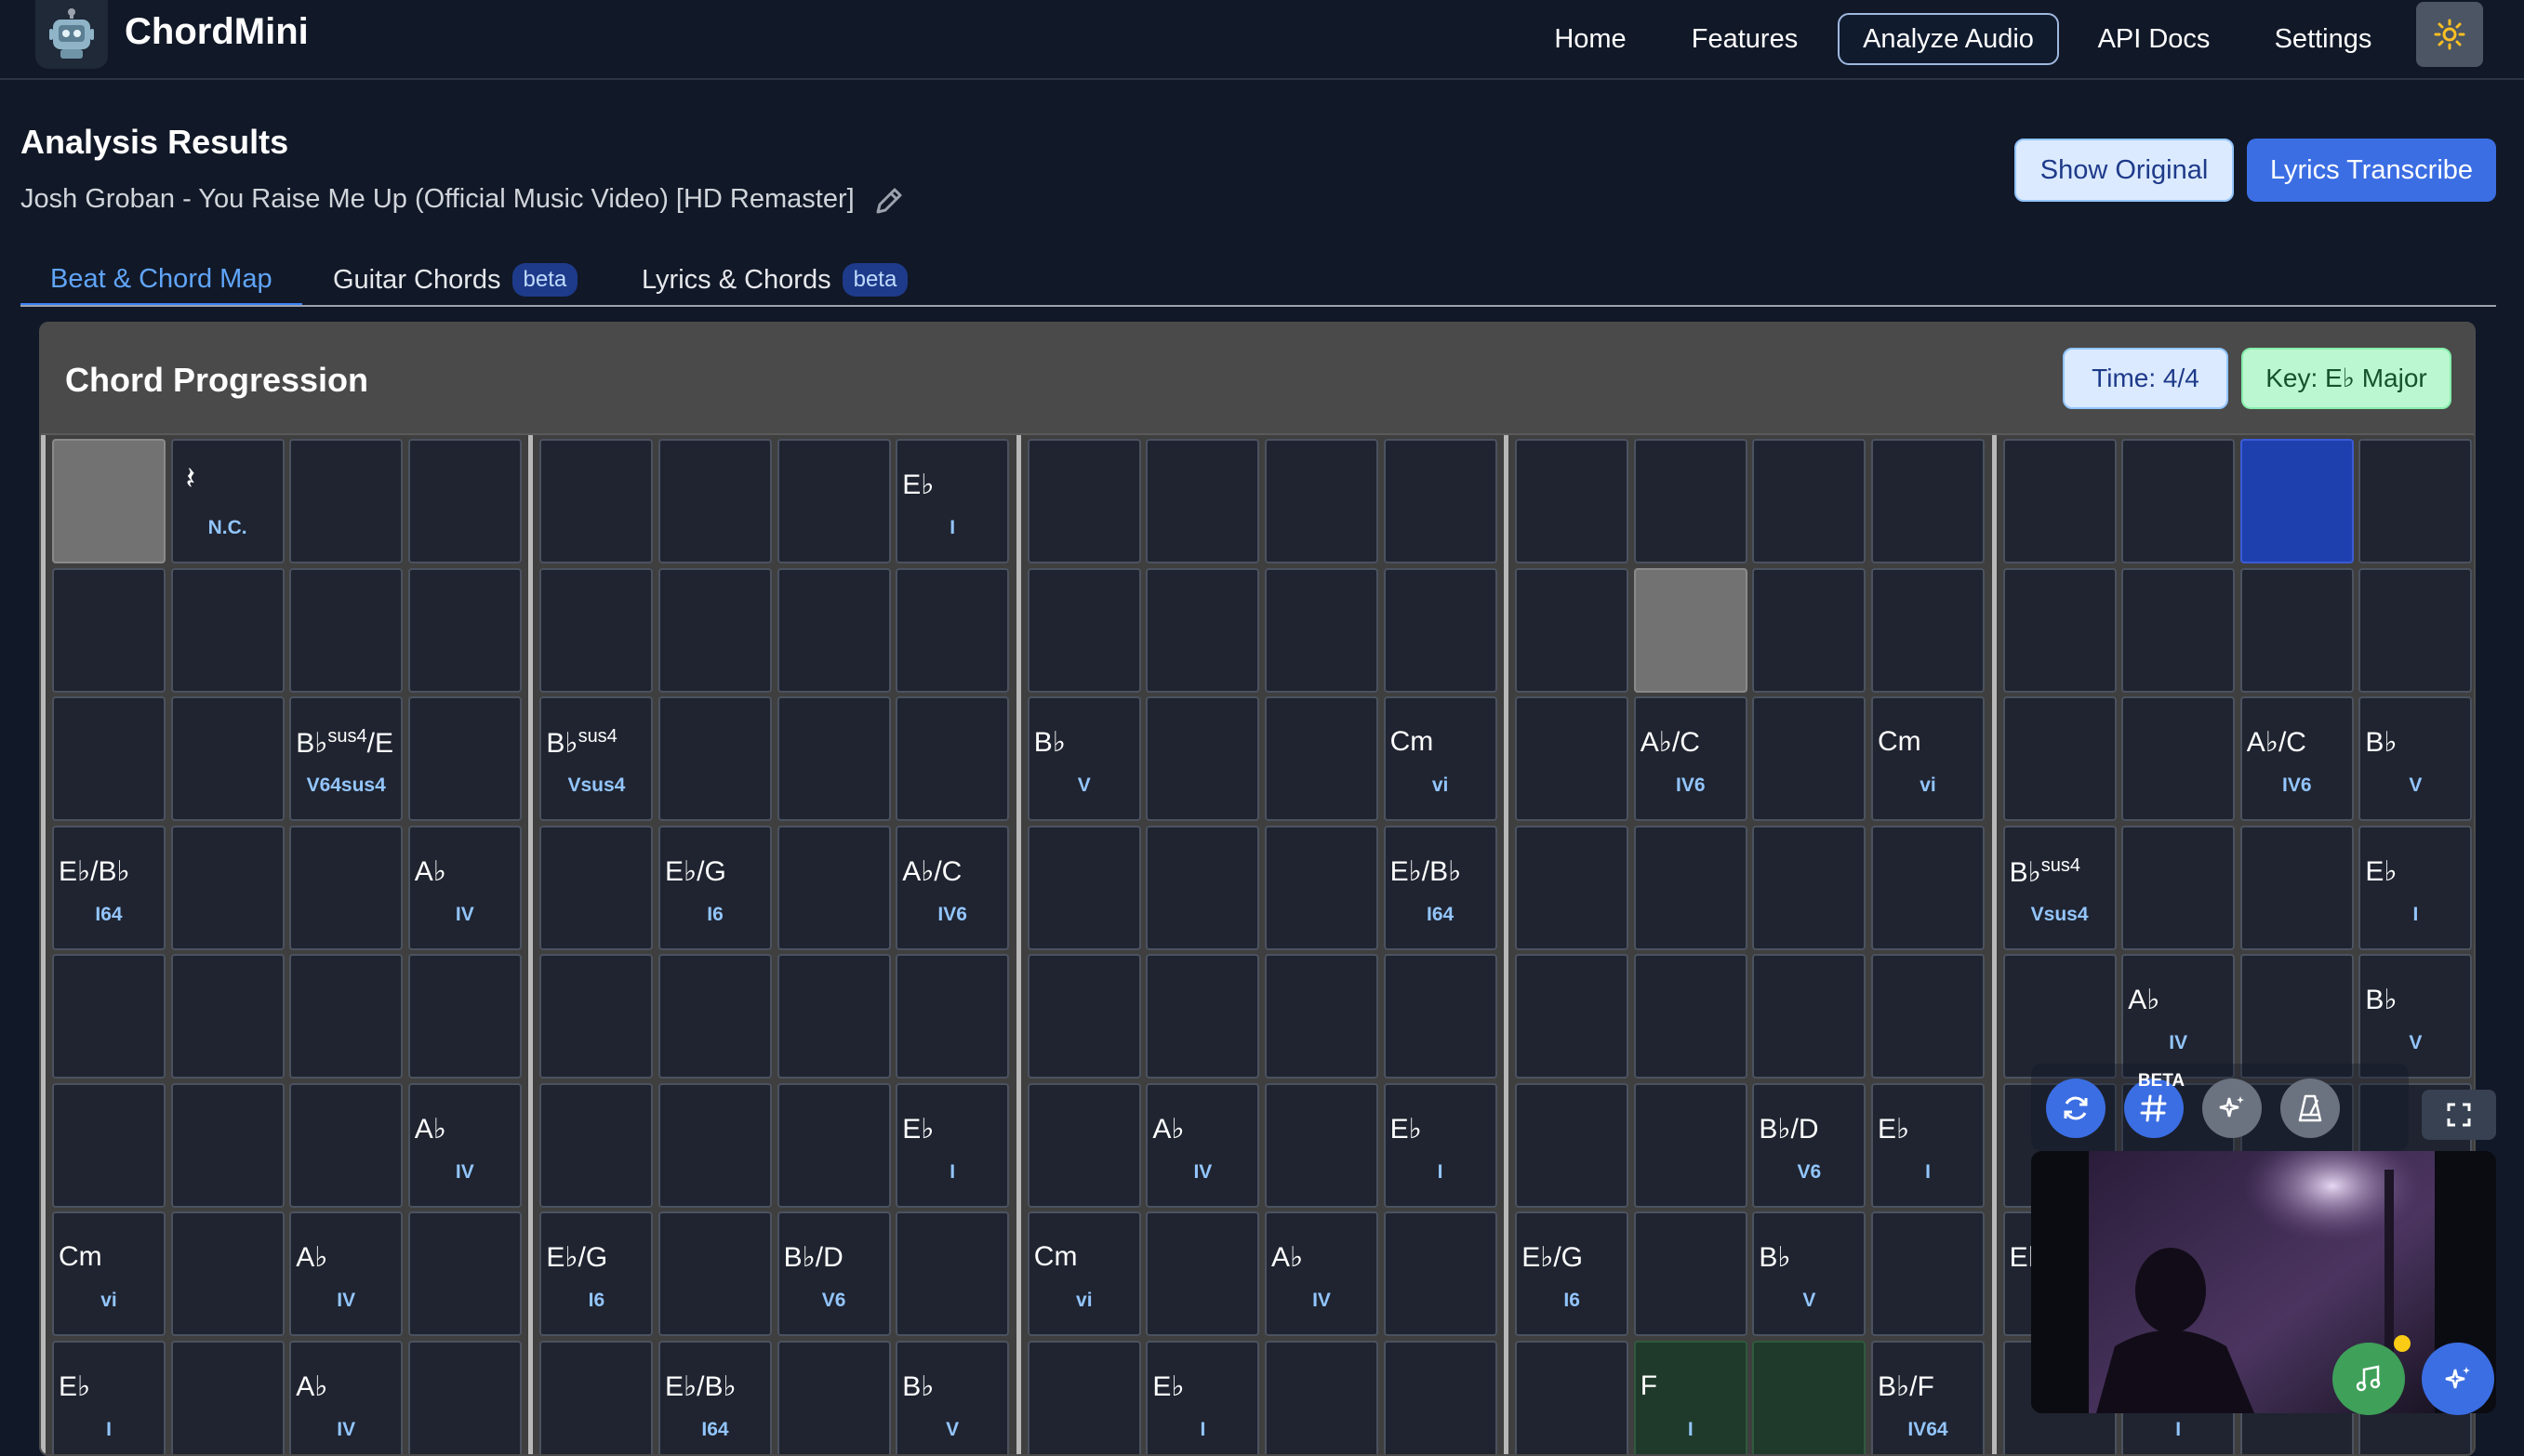 The height and width of the screenshot is (1456, 2524). I want to click on beat-cell: B♭/FIV64, so click(1928, 1398).